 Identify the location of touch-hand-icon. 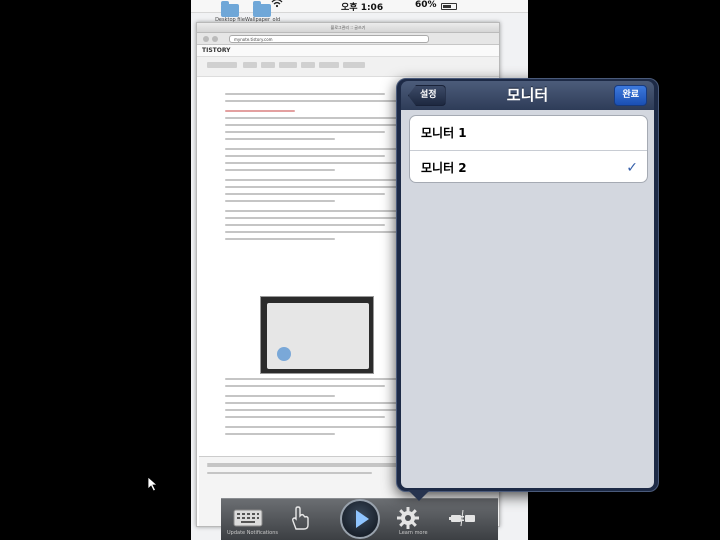
(299, 520).